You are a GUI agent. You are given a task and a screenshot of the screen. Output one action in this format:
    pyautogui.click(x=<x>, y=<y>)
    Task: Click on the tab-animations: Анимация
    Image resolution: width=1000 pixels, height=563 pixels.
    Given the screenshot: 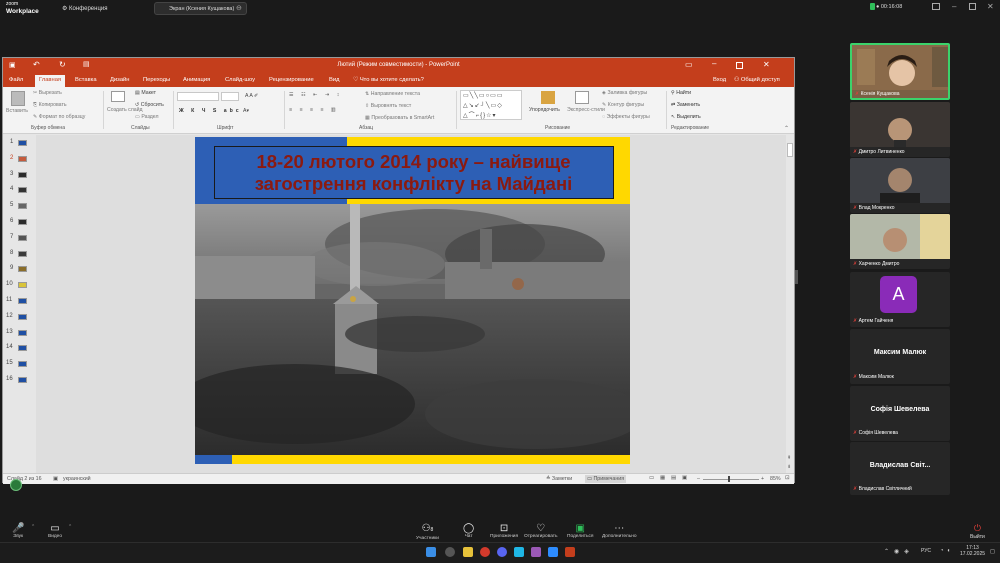 What is the action you would take?
    pyautogui.click(x=196, y=80)
    